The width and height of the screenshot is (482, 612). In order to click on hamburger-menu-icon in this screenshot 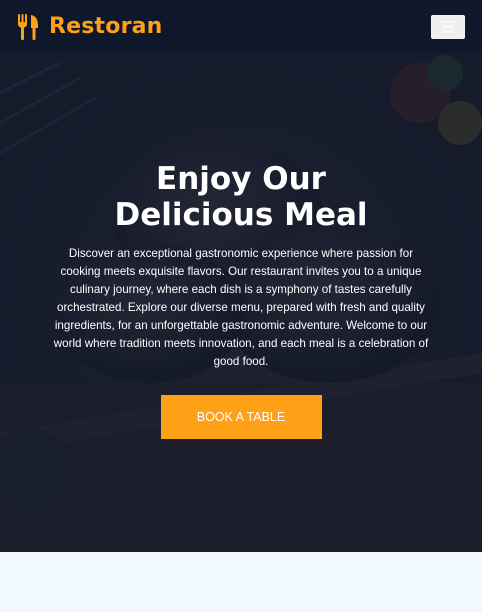, I will do `click(448, 26)`.